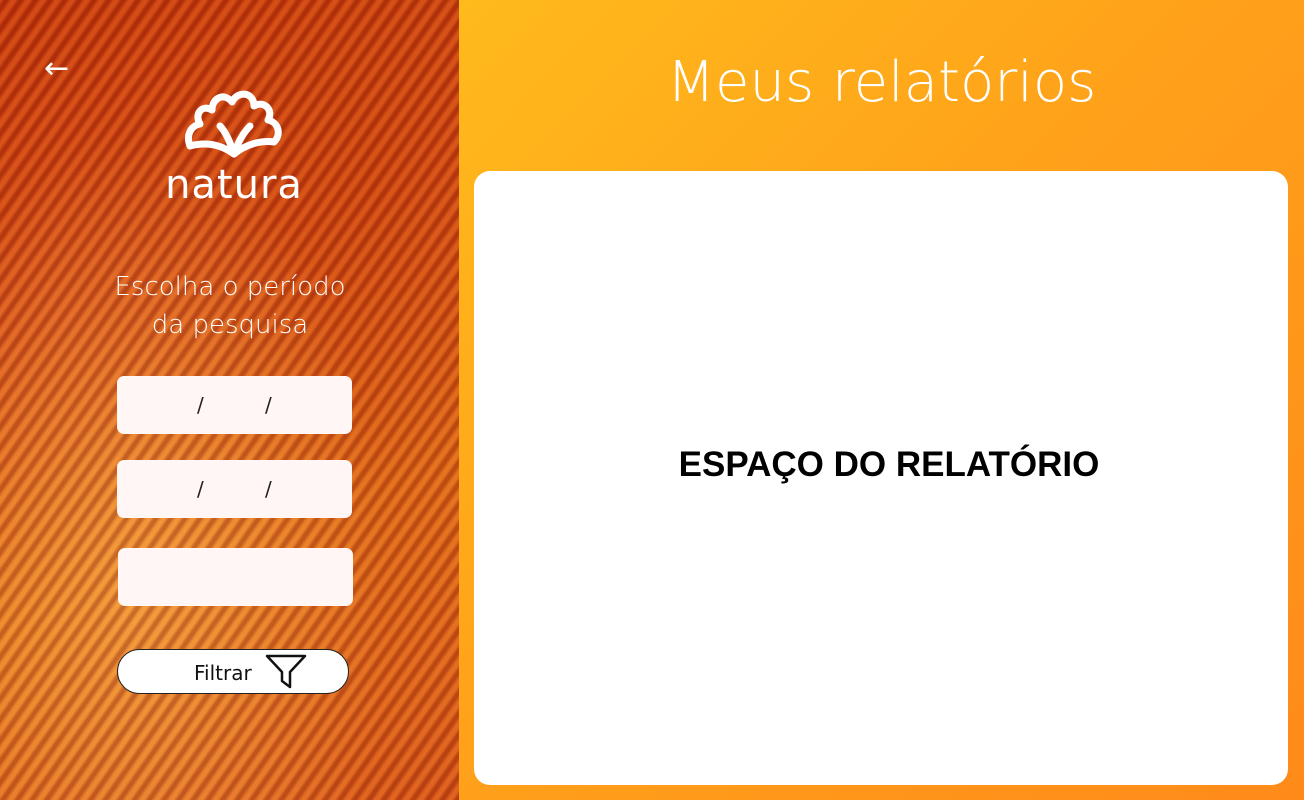 This screenshot has width=1304, height=800. Describe the element at coordinates (57, 68) in the screenshot. I see `back-arrow-icon: ←` at that location.